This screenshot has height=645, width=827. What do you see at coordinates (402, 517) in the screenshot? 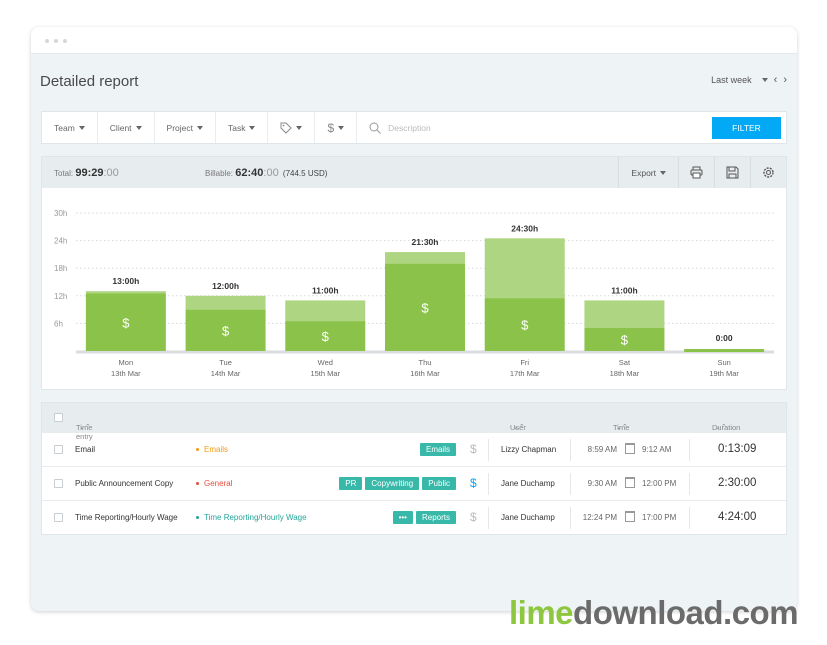
I see `tag-badge: •••` at bounding box center [402, 517].